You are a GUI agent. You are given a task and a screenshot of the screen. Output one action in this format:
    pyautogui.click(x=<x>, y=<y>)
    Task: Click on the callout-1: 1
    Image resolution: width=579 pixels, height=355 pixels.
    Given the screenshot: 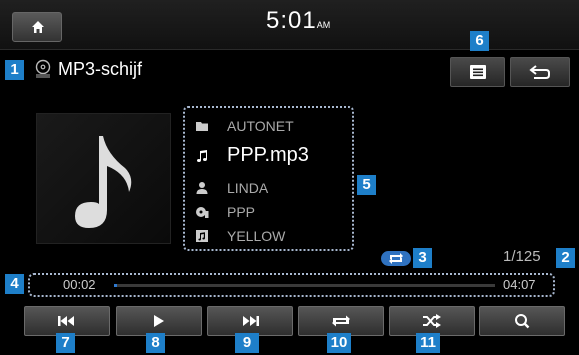 What is the action you would take?
    pyautogui.click(x=14, y=70)
    